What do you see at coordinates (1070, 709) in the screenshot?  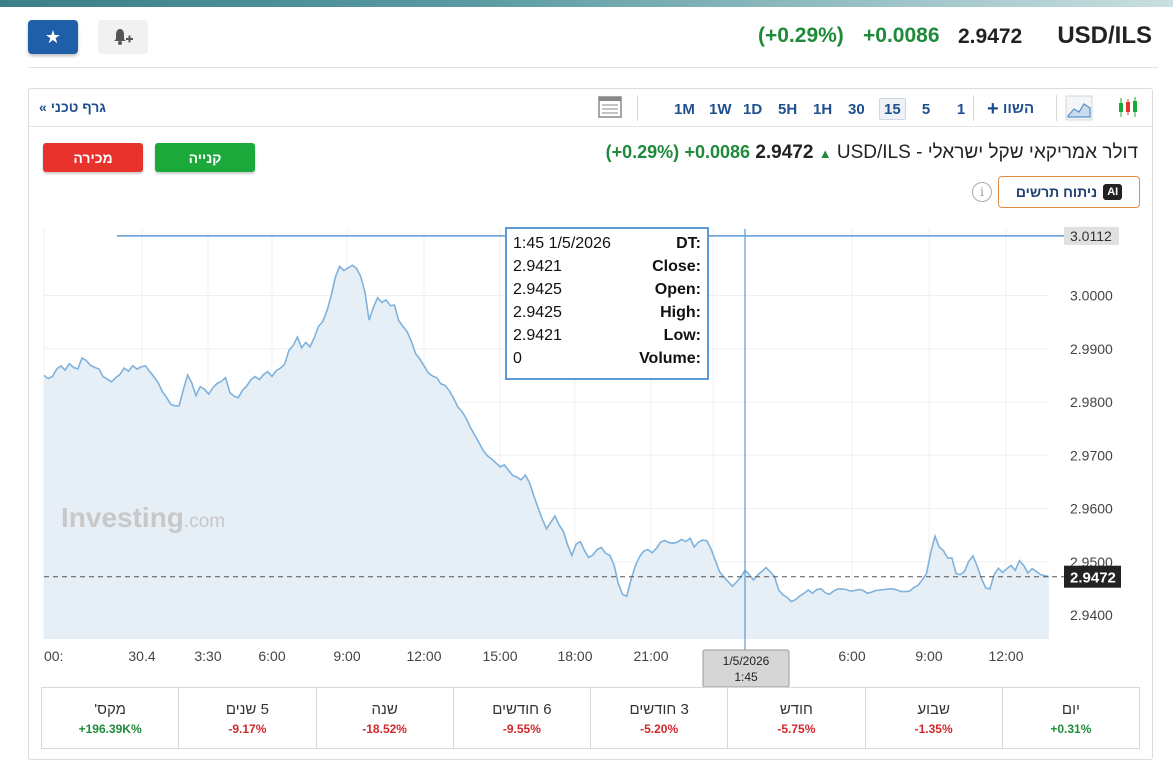 I see `period-label: יום` at bounding box center [1070, 709].